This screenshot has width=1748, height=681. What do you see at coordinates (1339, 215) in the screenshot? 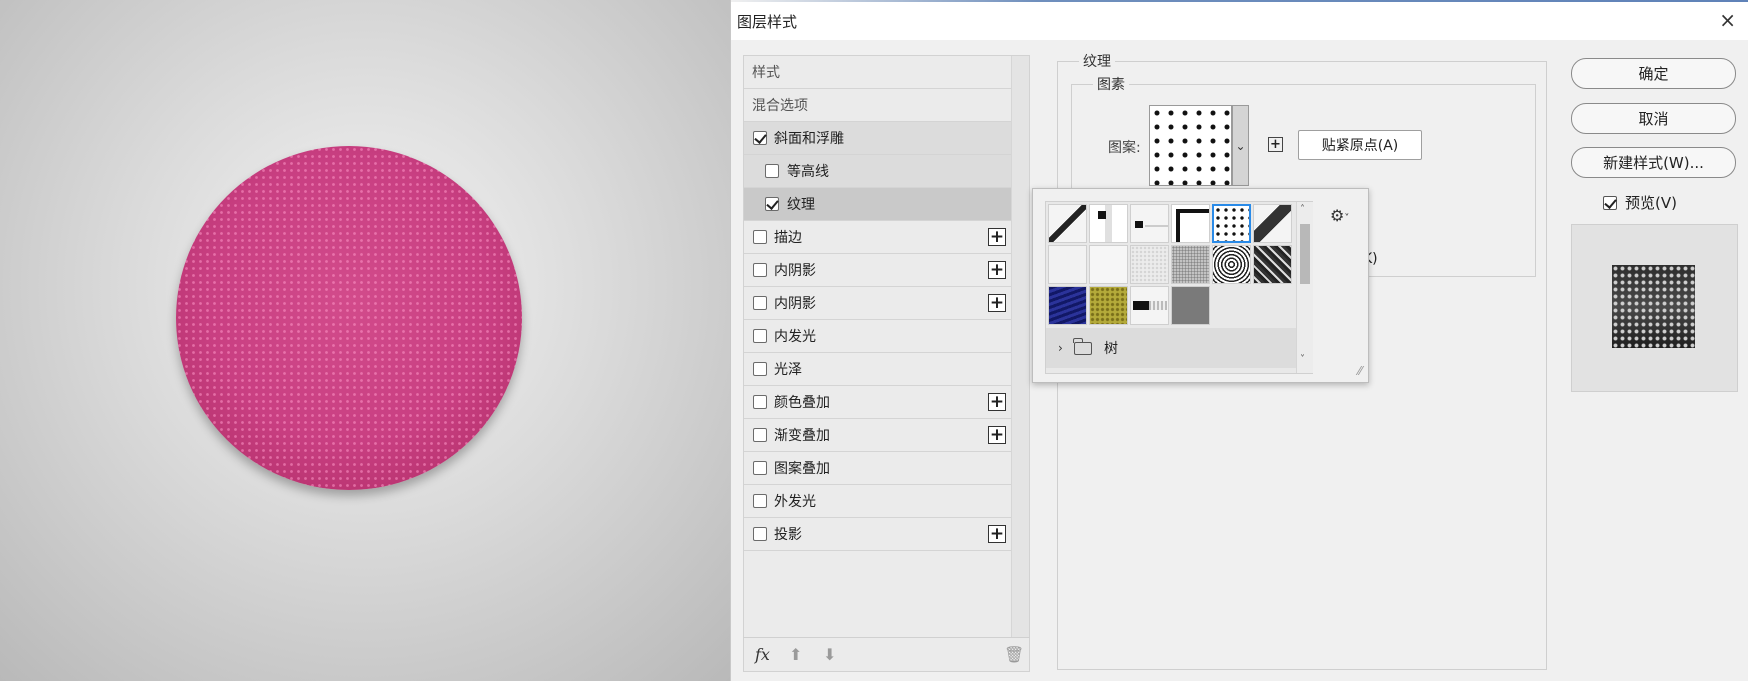
I see `gear-icon: ⚙˅` at bounding box center [1339, 215].